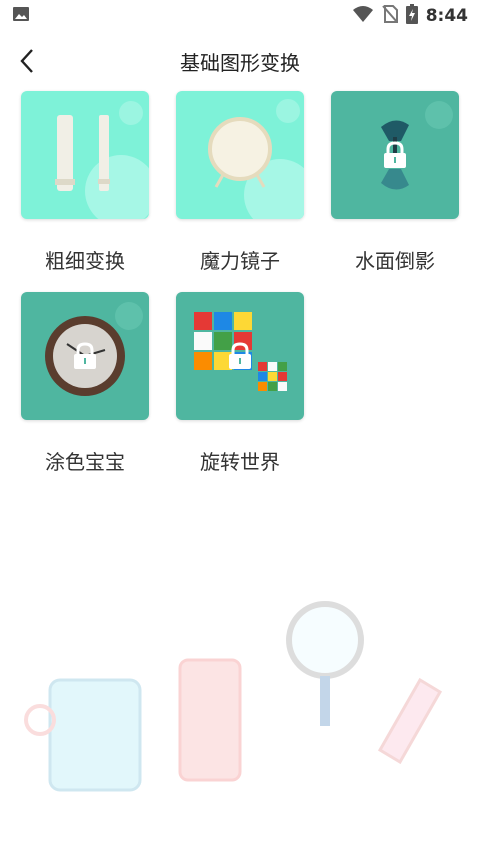  I want to click on card-magic-mirror, so click(240, 155).